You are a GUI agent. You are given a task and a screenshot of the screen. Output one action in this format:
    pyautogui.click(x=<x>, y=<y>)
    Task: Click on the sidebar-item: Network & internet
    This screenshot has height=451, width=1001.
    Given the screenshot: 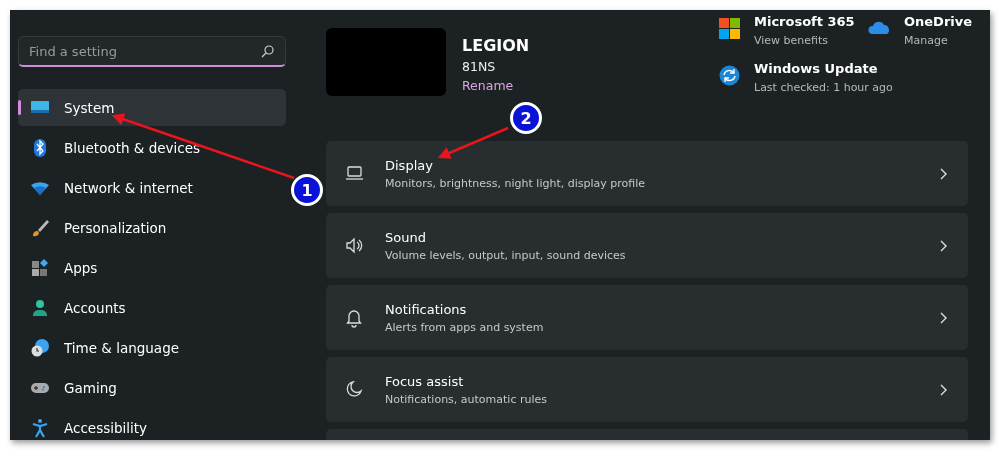 What is the action you would take?
    pyautogui.click(x=152, y=187)
    